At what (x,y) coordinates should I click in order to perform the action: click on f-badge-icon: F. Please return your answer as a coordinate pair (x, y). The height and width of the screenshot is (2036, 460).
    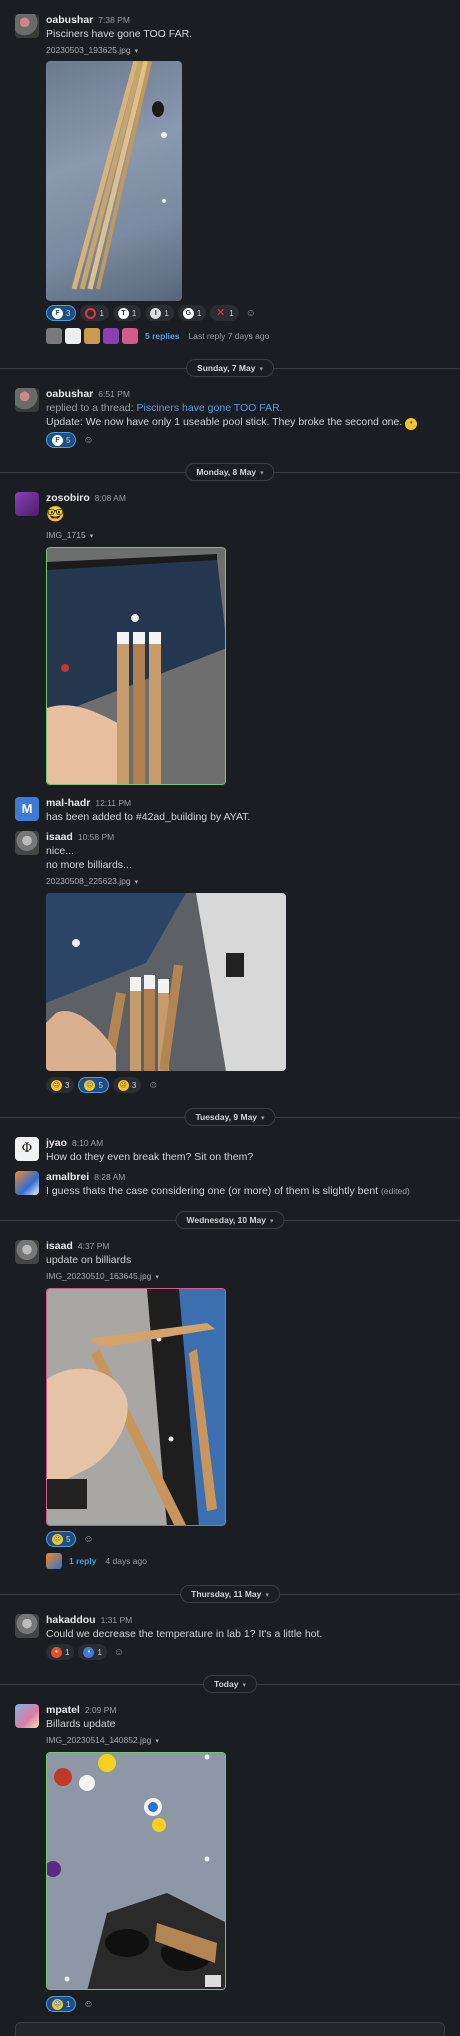
    Looking at the image, I should click on (57, 440).